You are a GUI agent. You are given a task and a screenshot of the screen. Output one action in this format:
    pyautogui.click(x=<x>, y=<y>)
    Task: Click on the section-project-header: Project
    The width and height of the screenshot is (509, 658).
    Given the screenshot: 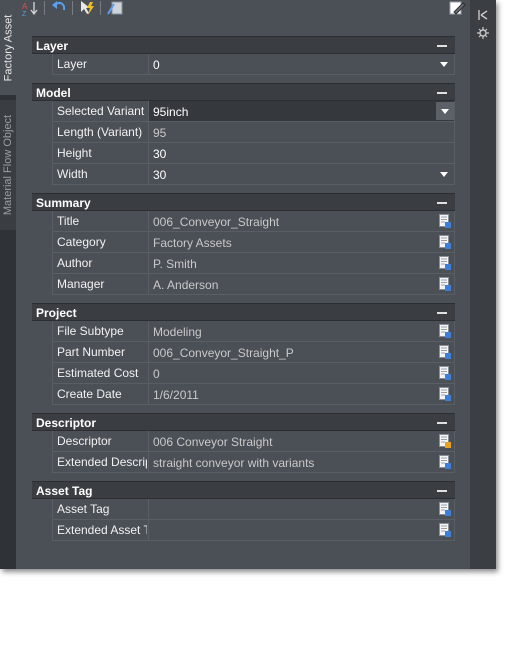 What is the action you would take?
    pyautogui.click(x=243, y=312)
    